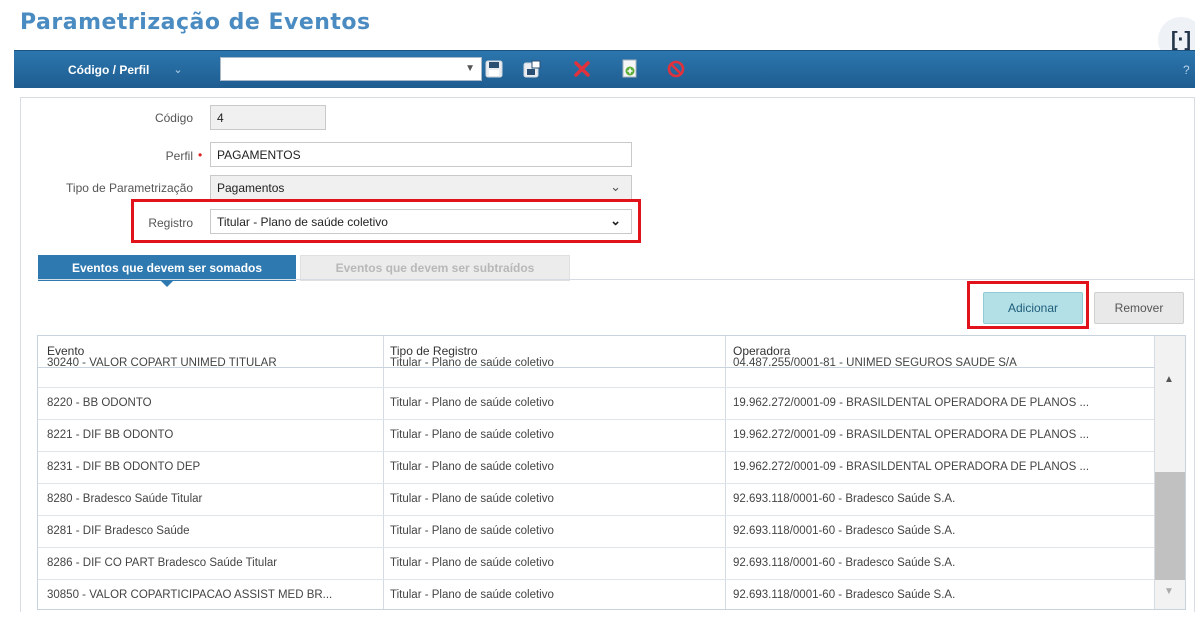  Describe the element at coordinates (421, 154) in the screenshot. I see `perfil-field: PAGAMENTOS` at that location.